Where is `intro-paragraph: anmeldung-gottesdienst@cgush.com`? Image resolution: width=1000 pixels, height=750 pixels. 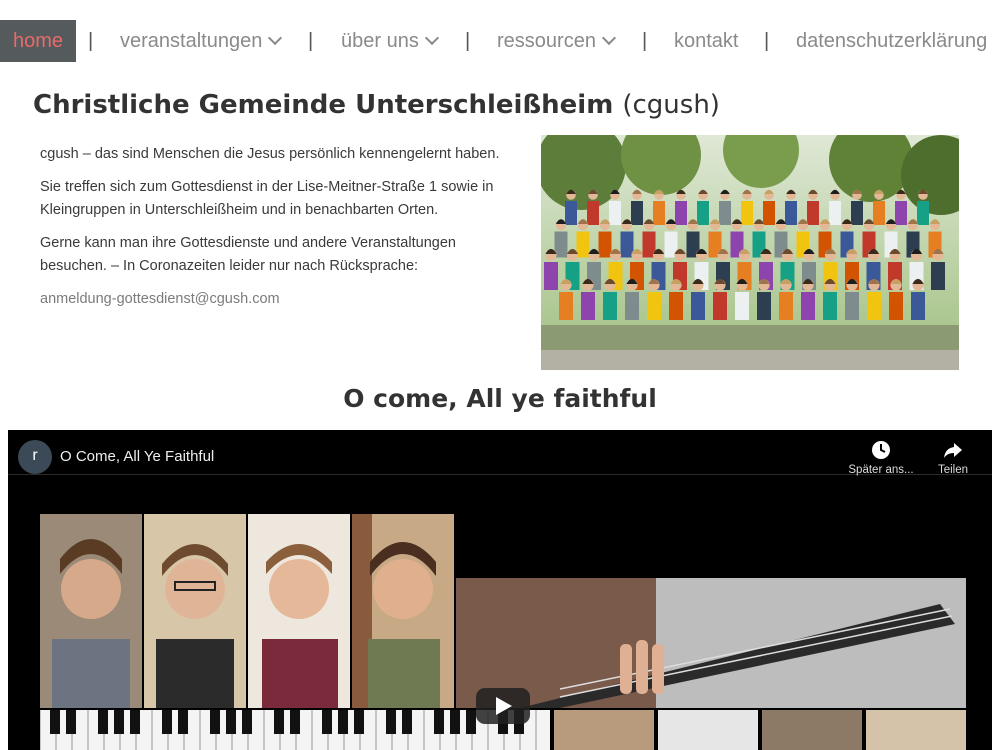
intro-paragraph: anmeldung-gottesdienst@cgush.com is located at coordinates (280, 299).